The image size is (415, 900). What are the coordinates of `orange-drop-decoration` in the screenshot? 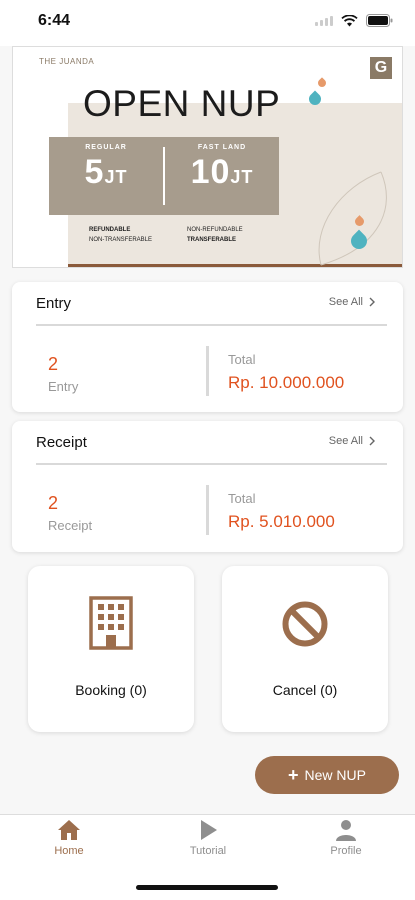 It's located at (322, 83).